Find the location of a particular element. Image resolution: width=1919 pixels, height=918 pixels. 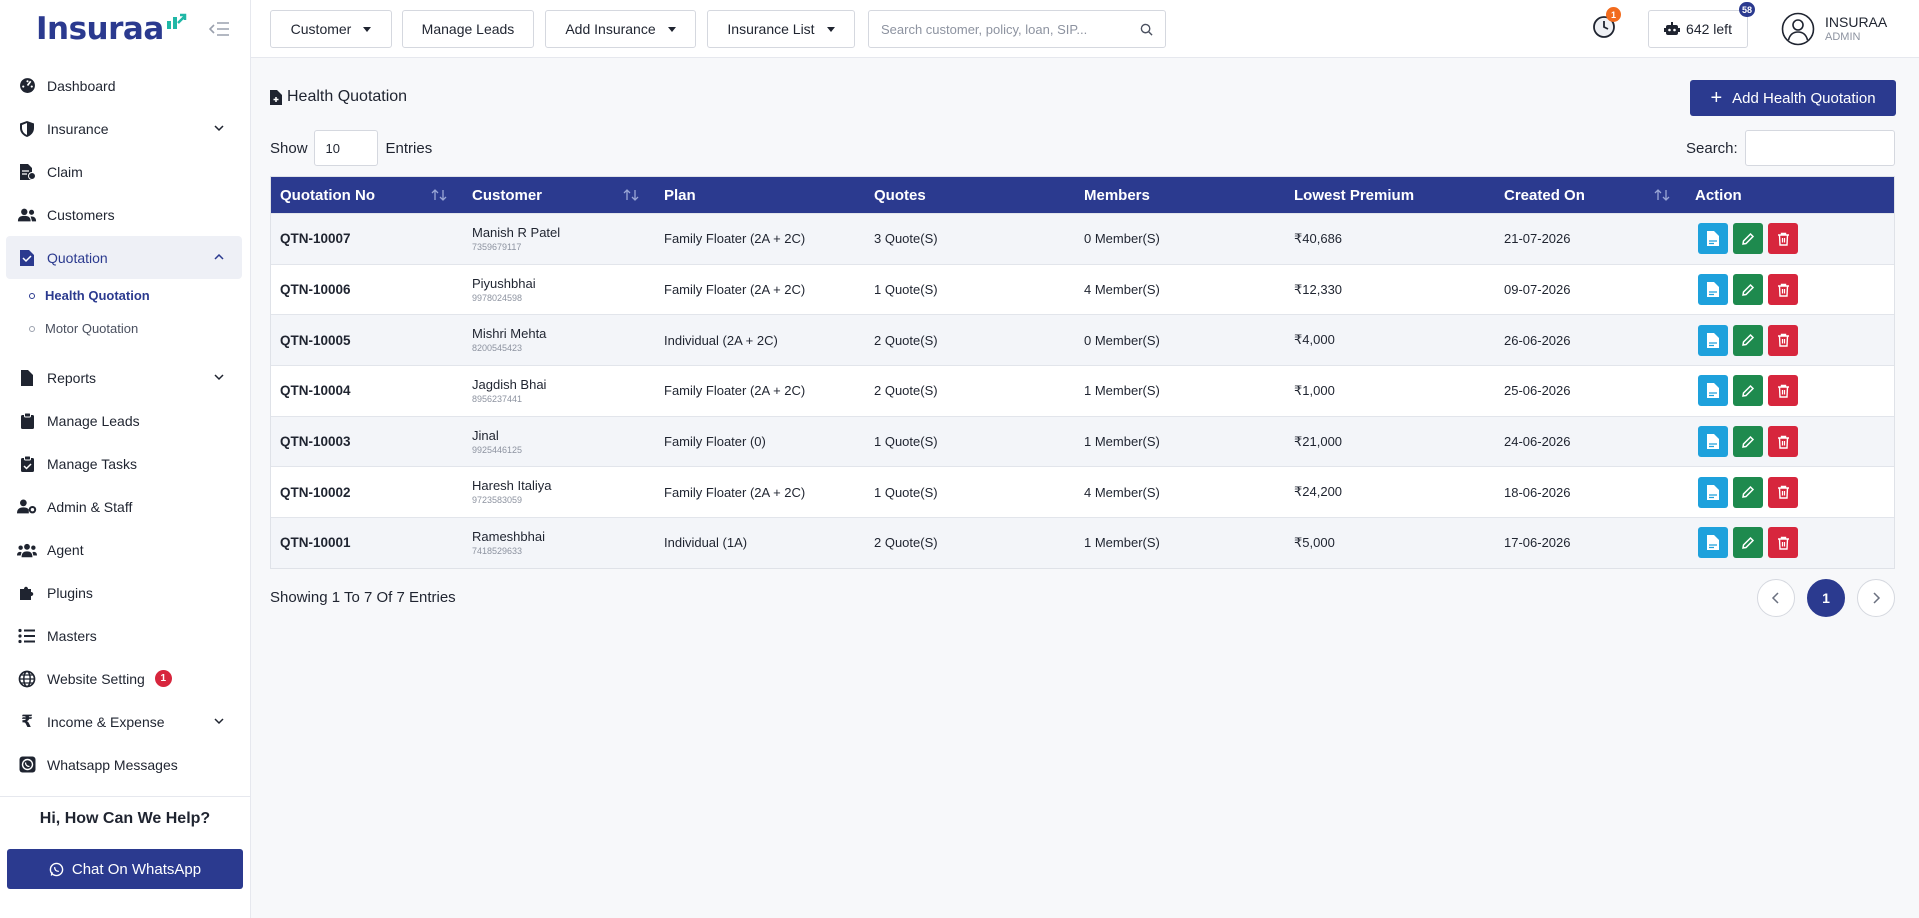

sidebar-item-dashboard: Dashboard is located at coordinates (125, 85).